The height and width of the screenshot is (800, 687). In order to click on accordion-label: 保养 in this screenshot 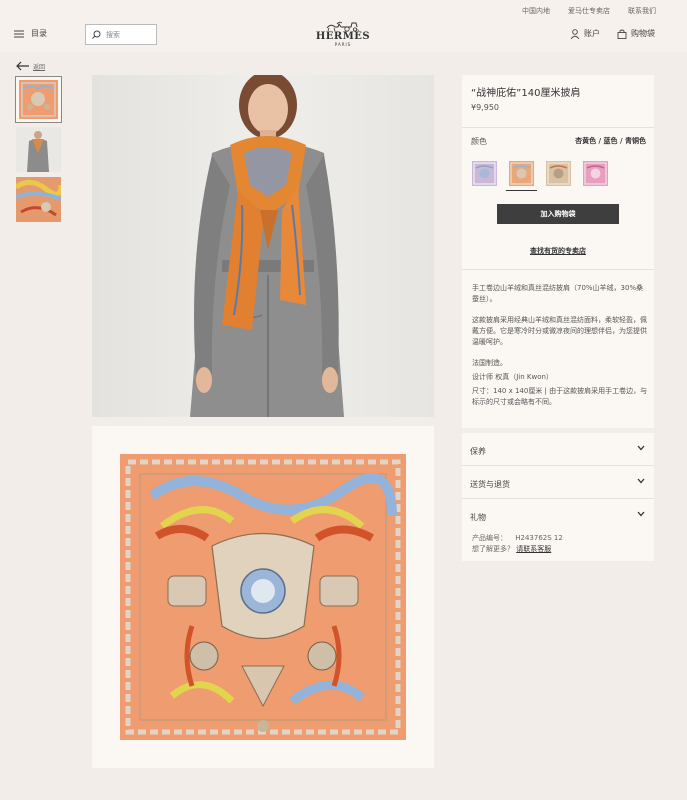, I will do `click(478, 451)`.